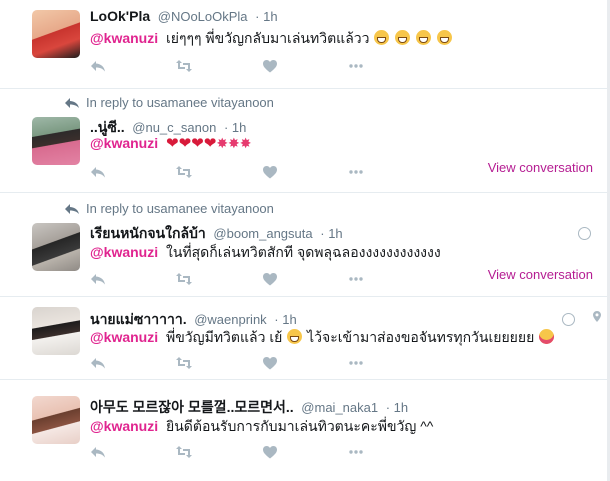 The height and width of the screenshot is (481, 610). What do you see at coordinates (224, 337) in the screenshot?
I see `tweet-body: พี่ขวัญมีทวิตแล้ว เย้` at bounding box center [224, 337].